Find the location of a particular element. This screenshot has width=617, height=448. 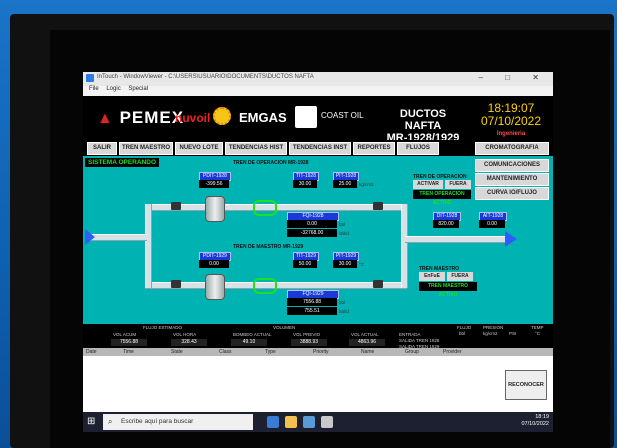

vol-actual-value: 4863.96 is located at coordinates (367, 342).